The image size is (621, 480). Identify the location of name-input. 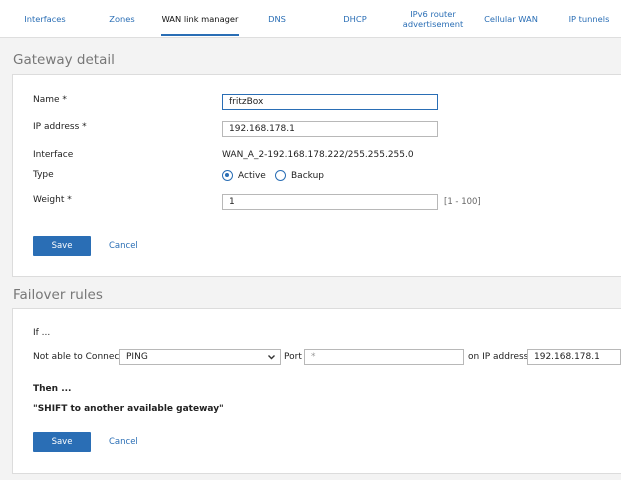
(330, 102).